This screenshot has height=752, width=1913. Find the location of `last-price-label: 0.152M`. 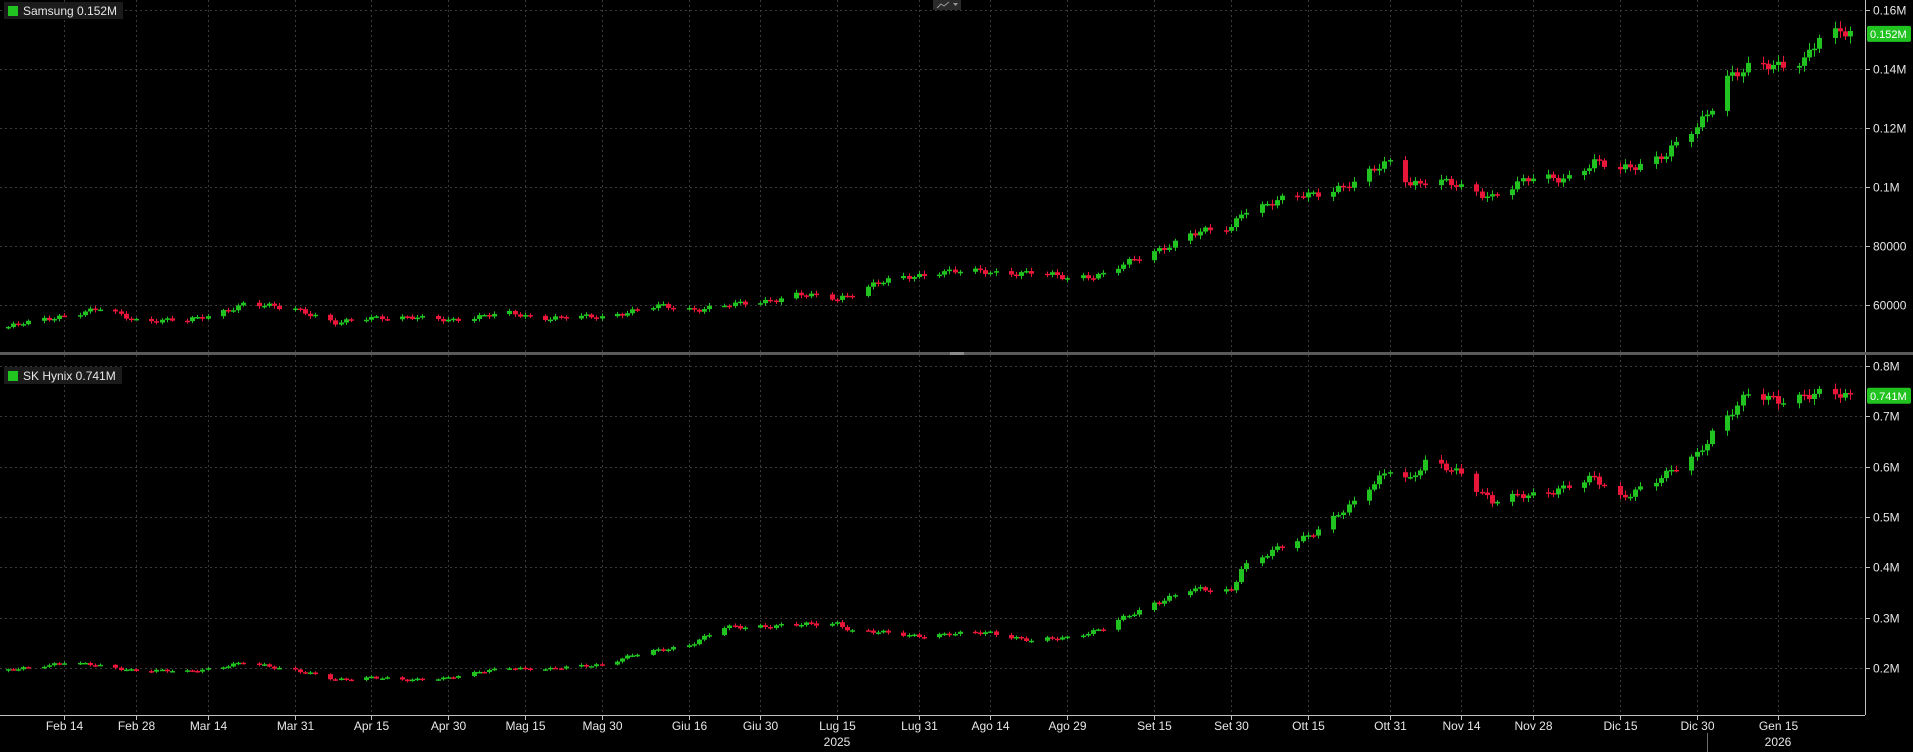

last-price-label: 0.152M is located at coordinates (1888, 35).